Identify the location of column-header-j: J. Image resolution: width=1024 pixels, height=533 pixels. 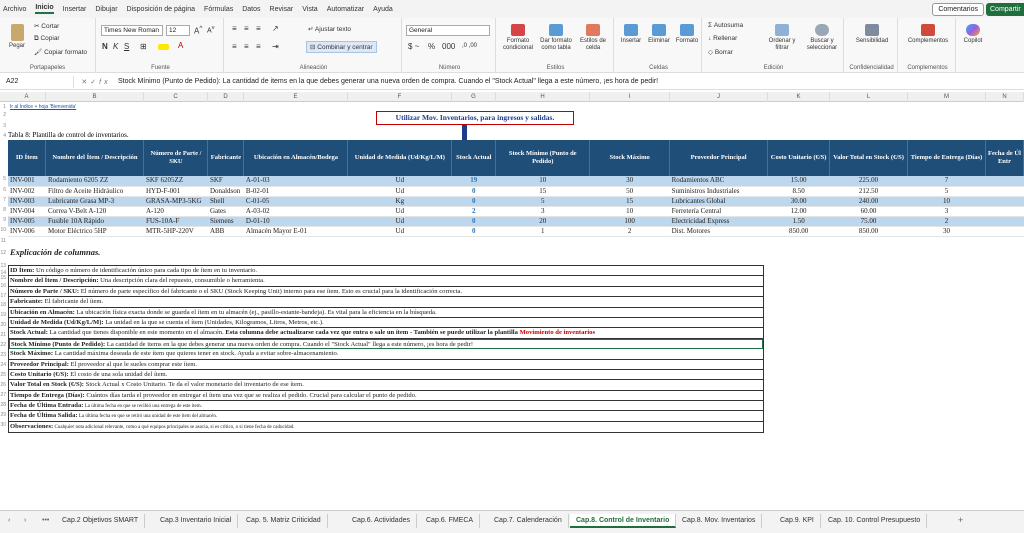
(719, 97).